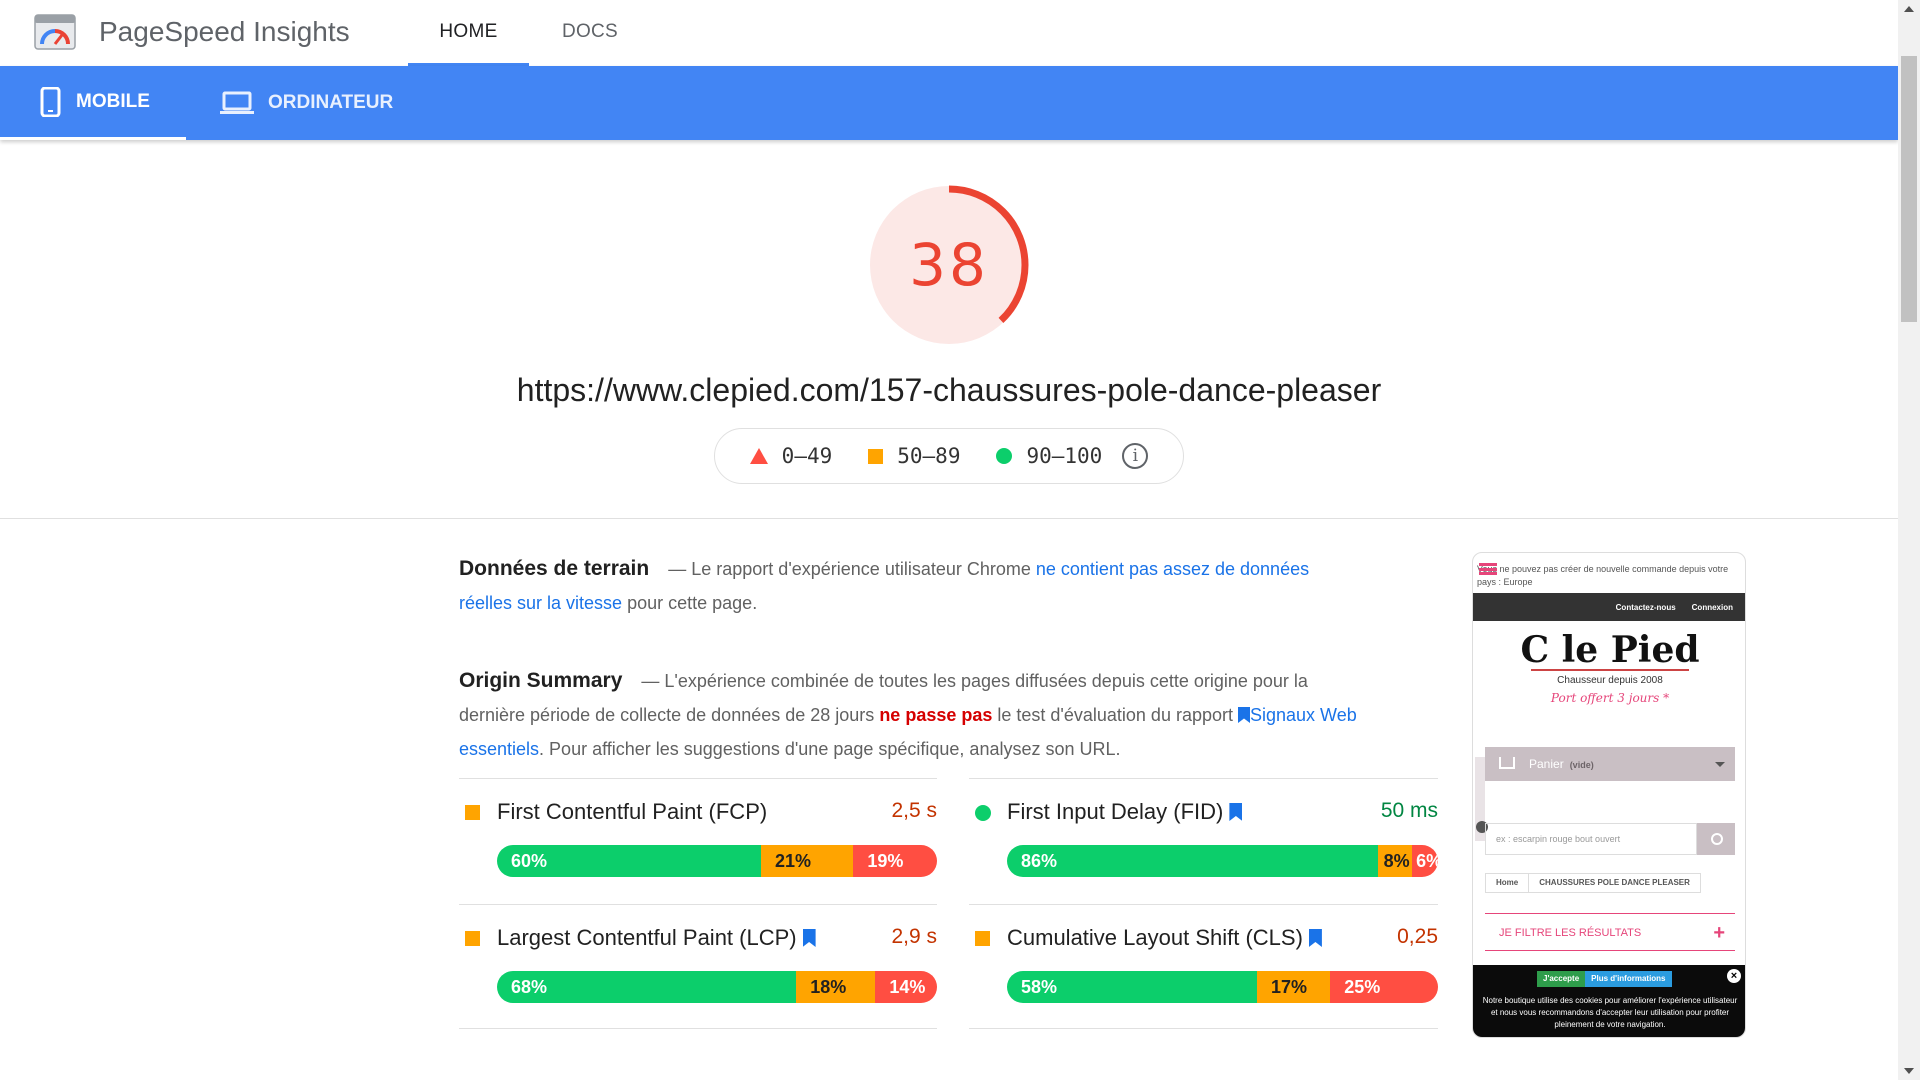 Image resolution: width=1920 pixels, height=1080 pixels. I want to click on triangle-icon, so click(758, 456).